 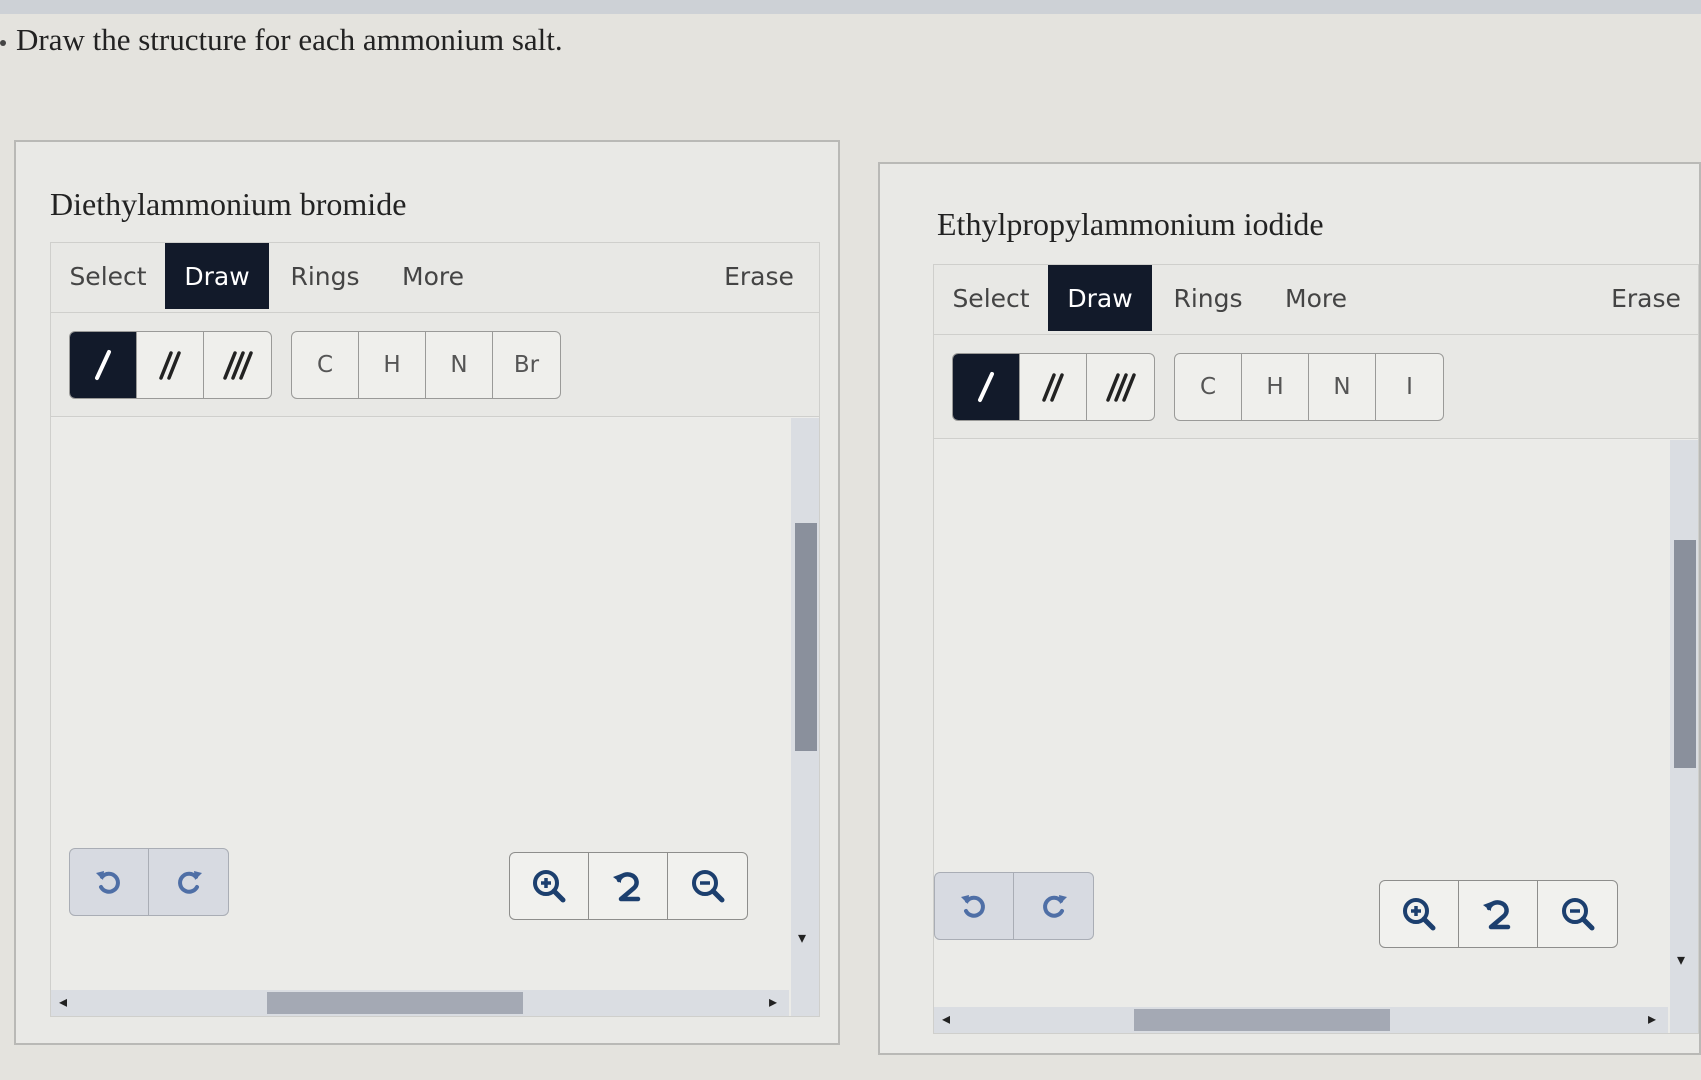 I want to click on tool-row: C H N I, so click(x=1316, y=387).